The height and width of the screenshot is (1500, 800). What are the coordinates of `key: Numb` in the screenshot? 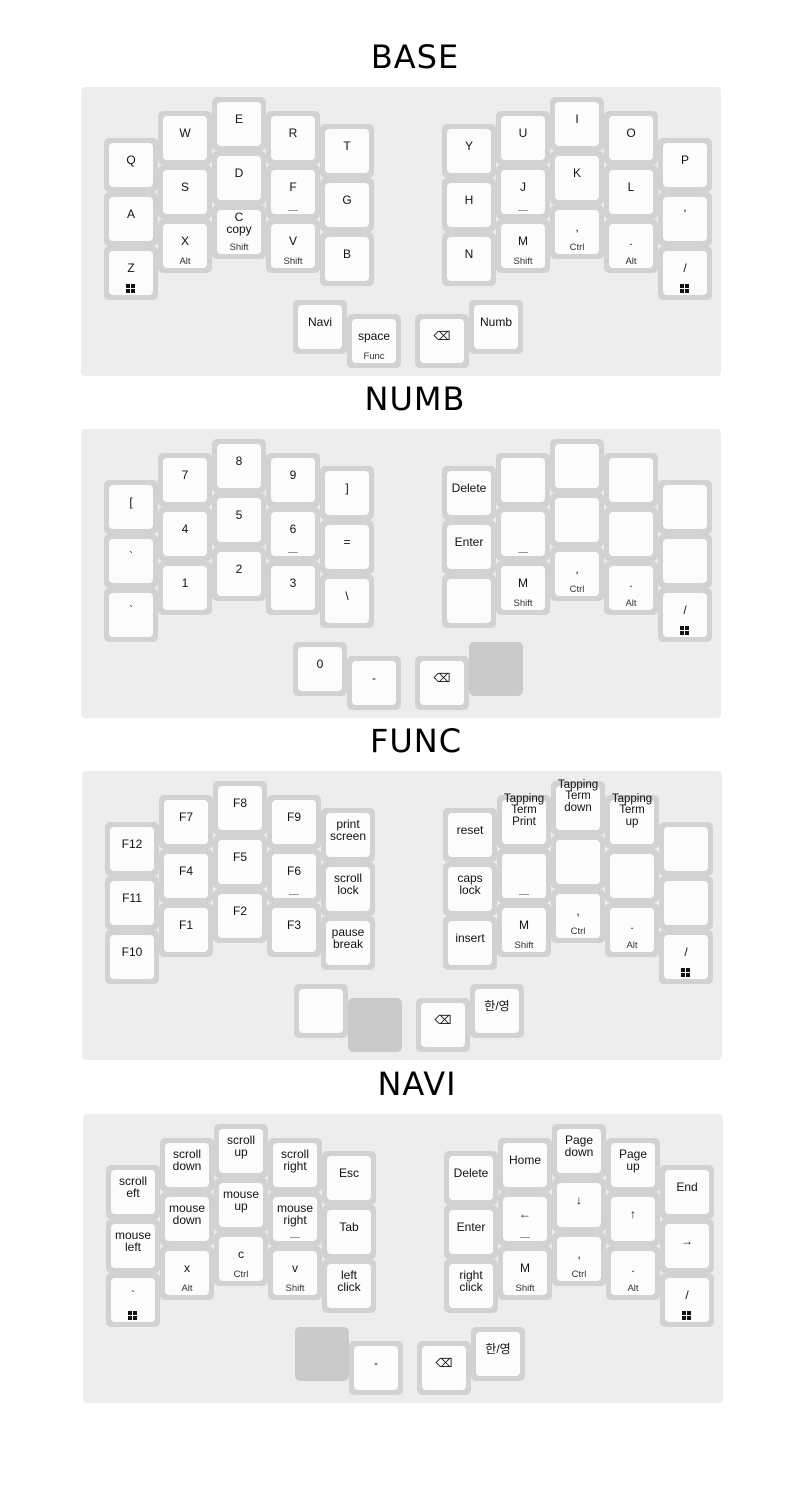 It's located at (496, 327).